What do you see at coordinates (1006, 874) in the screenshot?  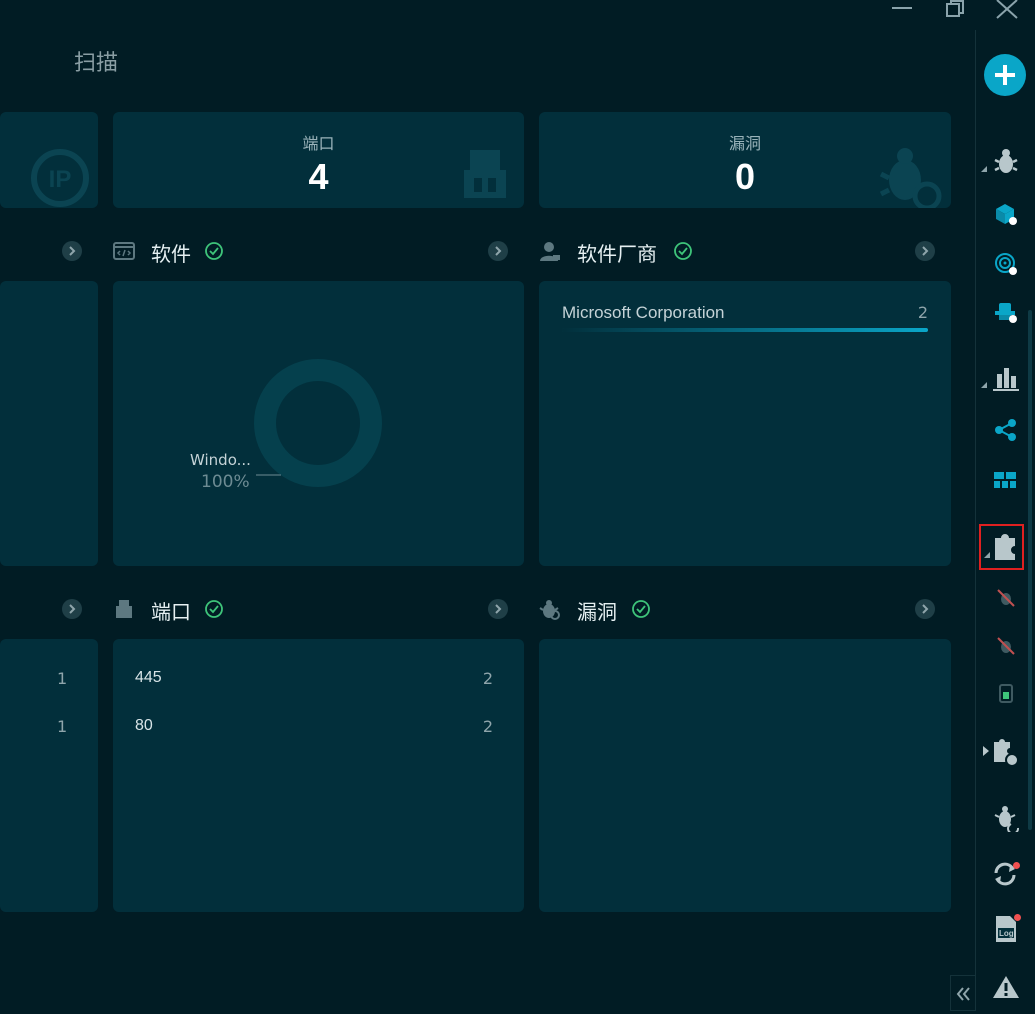 I see `sidebar-item-update` at bounding box center [1006, 874].